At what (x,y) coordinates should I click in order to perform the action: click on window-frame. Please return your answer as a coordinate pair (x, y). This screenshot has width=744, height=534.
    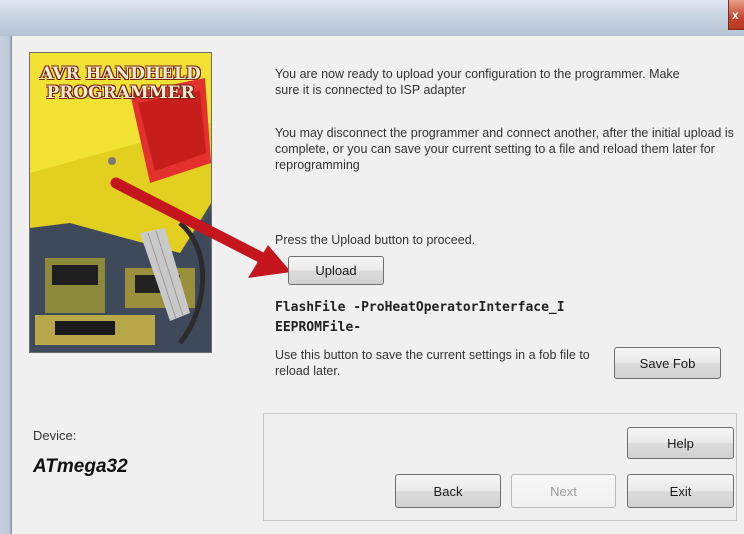
    Looking at the image, I should click on (5, 285).